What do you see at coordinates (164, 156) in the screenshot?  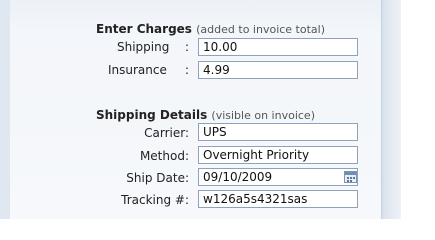 I see `method-label: Method:` at bounding box center [164, 156].